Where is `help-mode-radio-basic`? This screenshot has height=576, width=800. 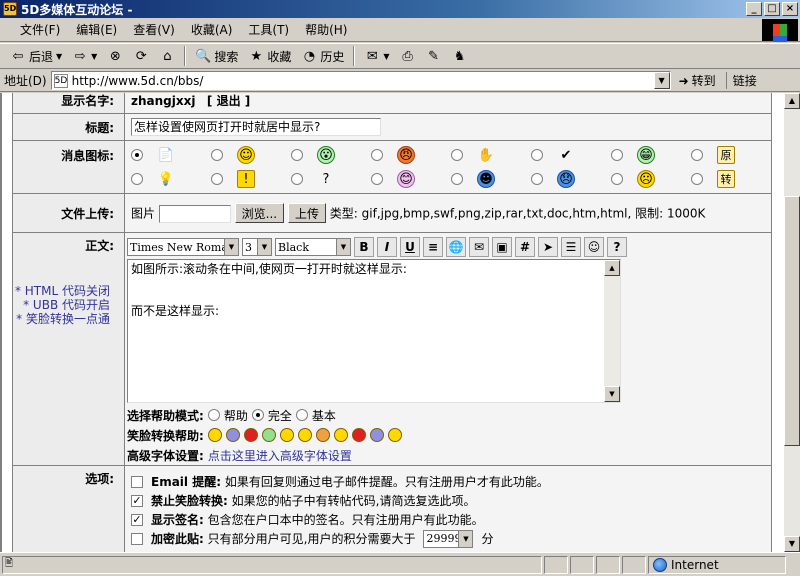 help-mode-radio-basic is located at coordinates (301, 415).